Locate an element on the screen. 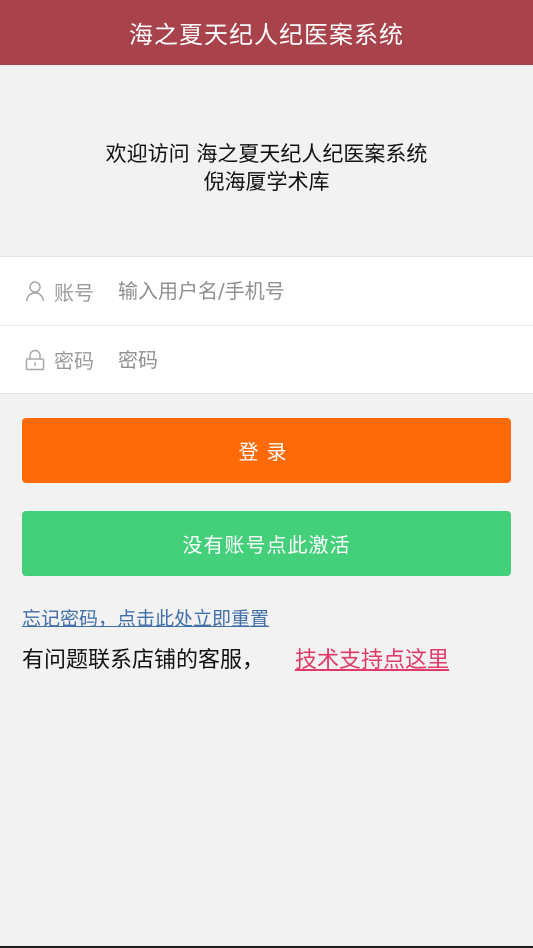  library-name: 倪海厦学术库 is located at coordinates (266, 182).